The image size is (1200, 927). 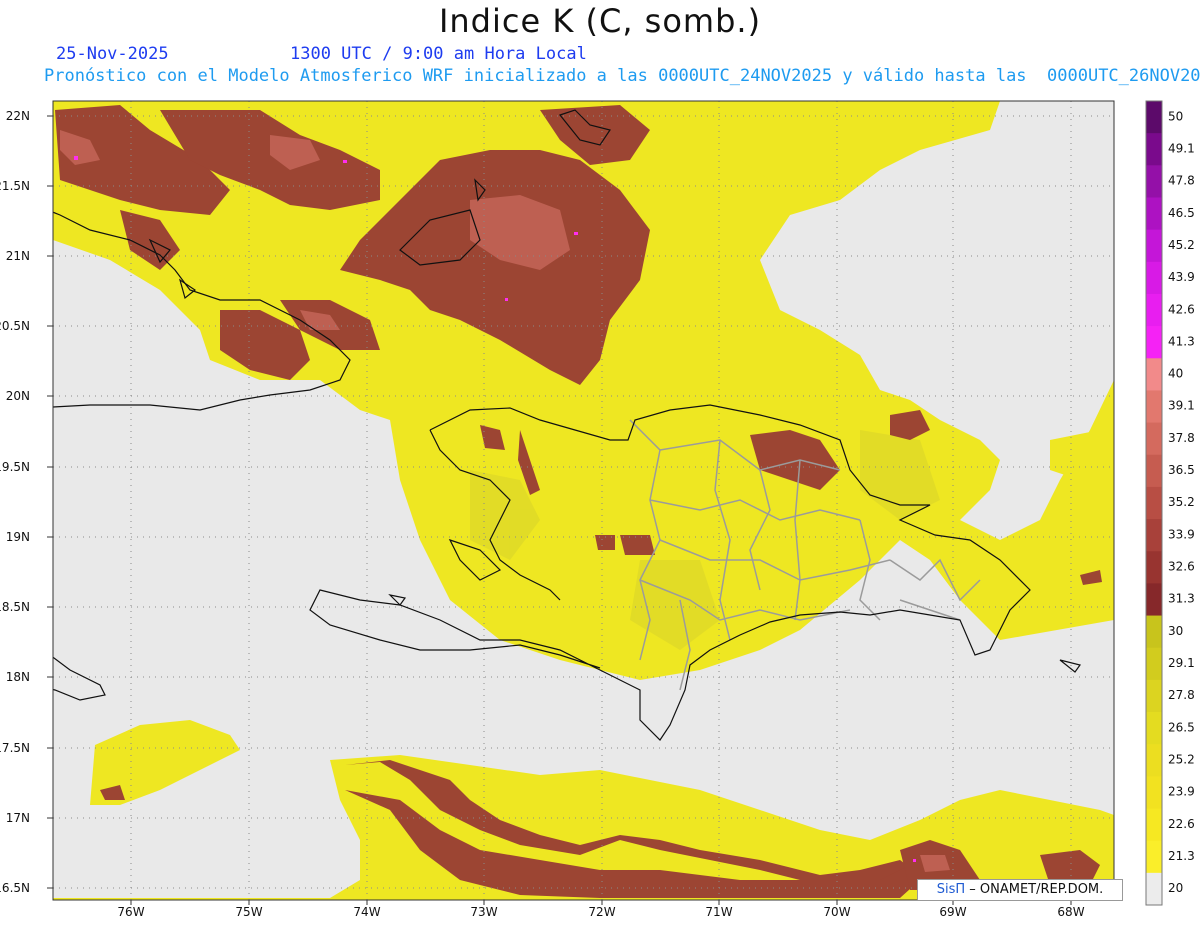 What do you see at coordinates (951, 889) in the screenshot?
I see `sispi-logo: SisΠ` at bounding box center [951, 889].